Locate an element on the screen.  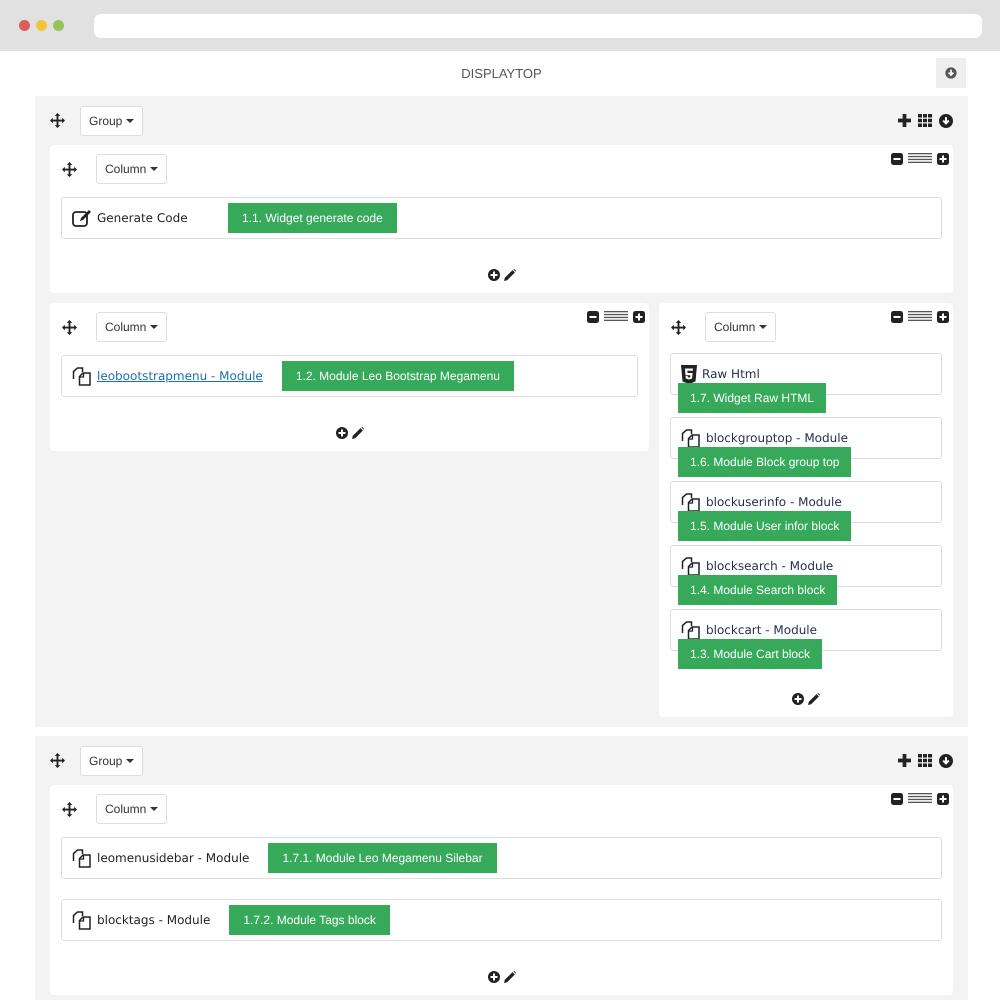
download-button is located at coordinates (951, 73).